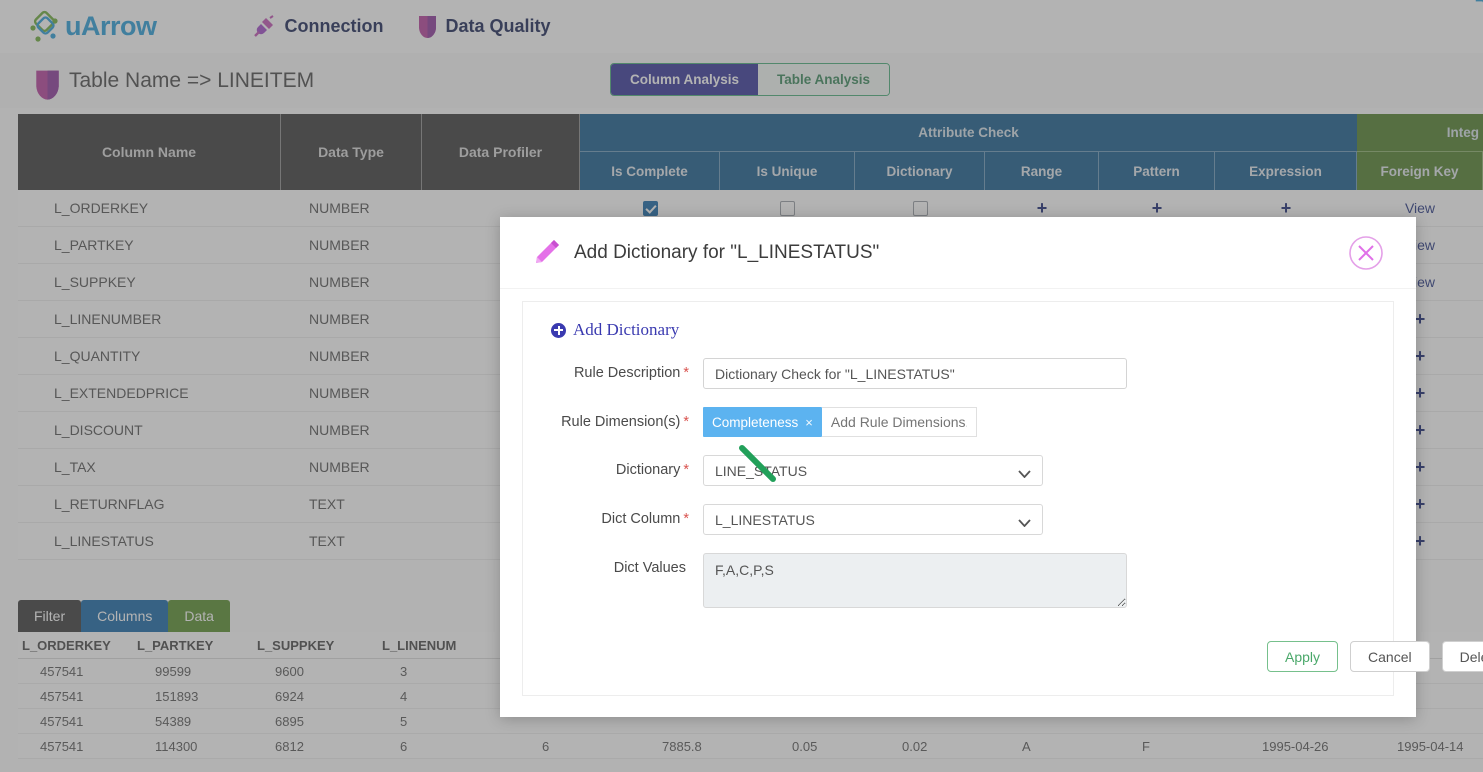 The width and height of the screenshot is (1483, 772). I want to click on cell-column-name: L_TAX, so click(75, 467).